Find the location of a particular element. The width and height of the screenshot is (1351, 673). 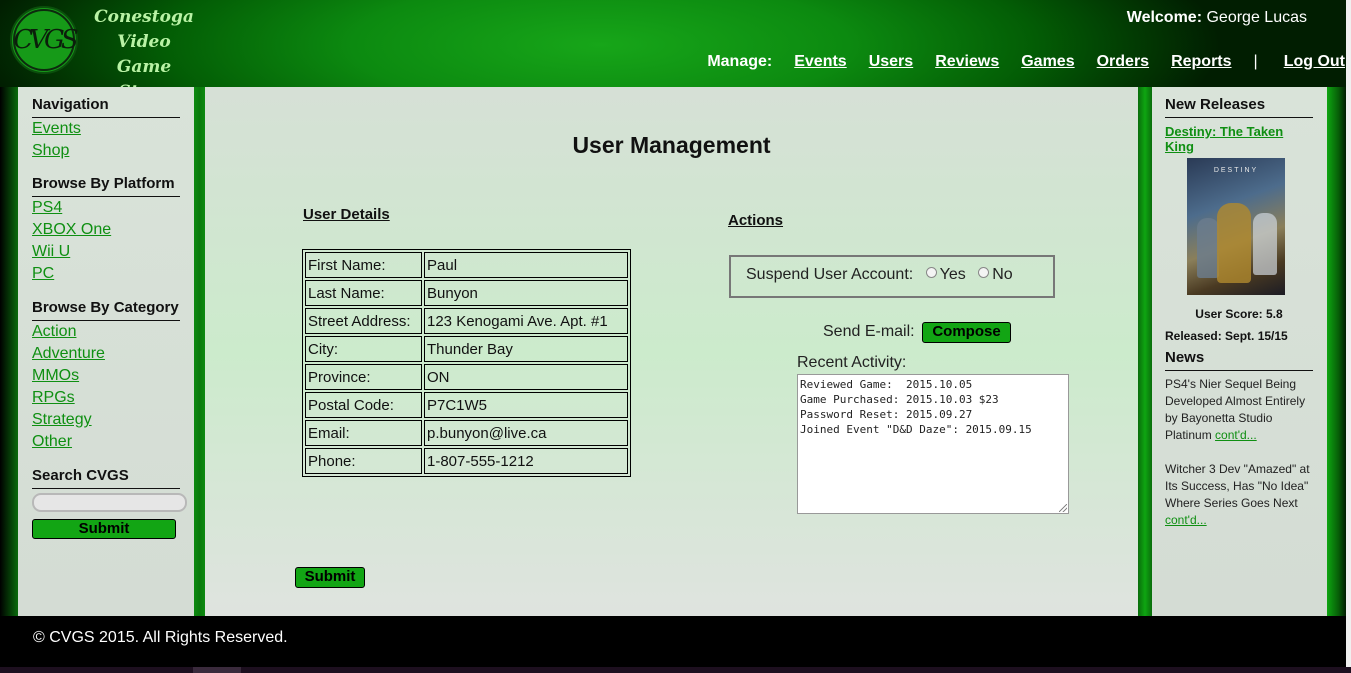

submit-button: Submit is located at coordinates (330, 577).